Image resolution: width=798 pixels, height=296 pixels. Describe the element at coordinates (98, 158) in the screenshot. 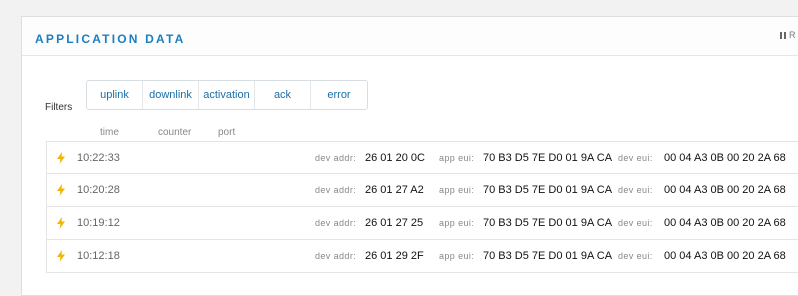

I see `row-time: 10:22:33` at that location.